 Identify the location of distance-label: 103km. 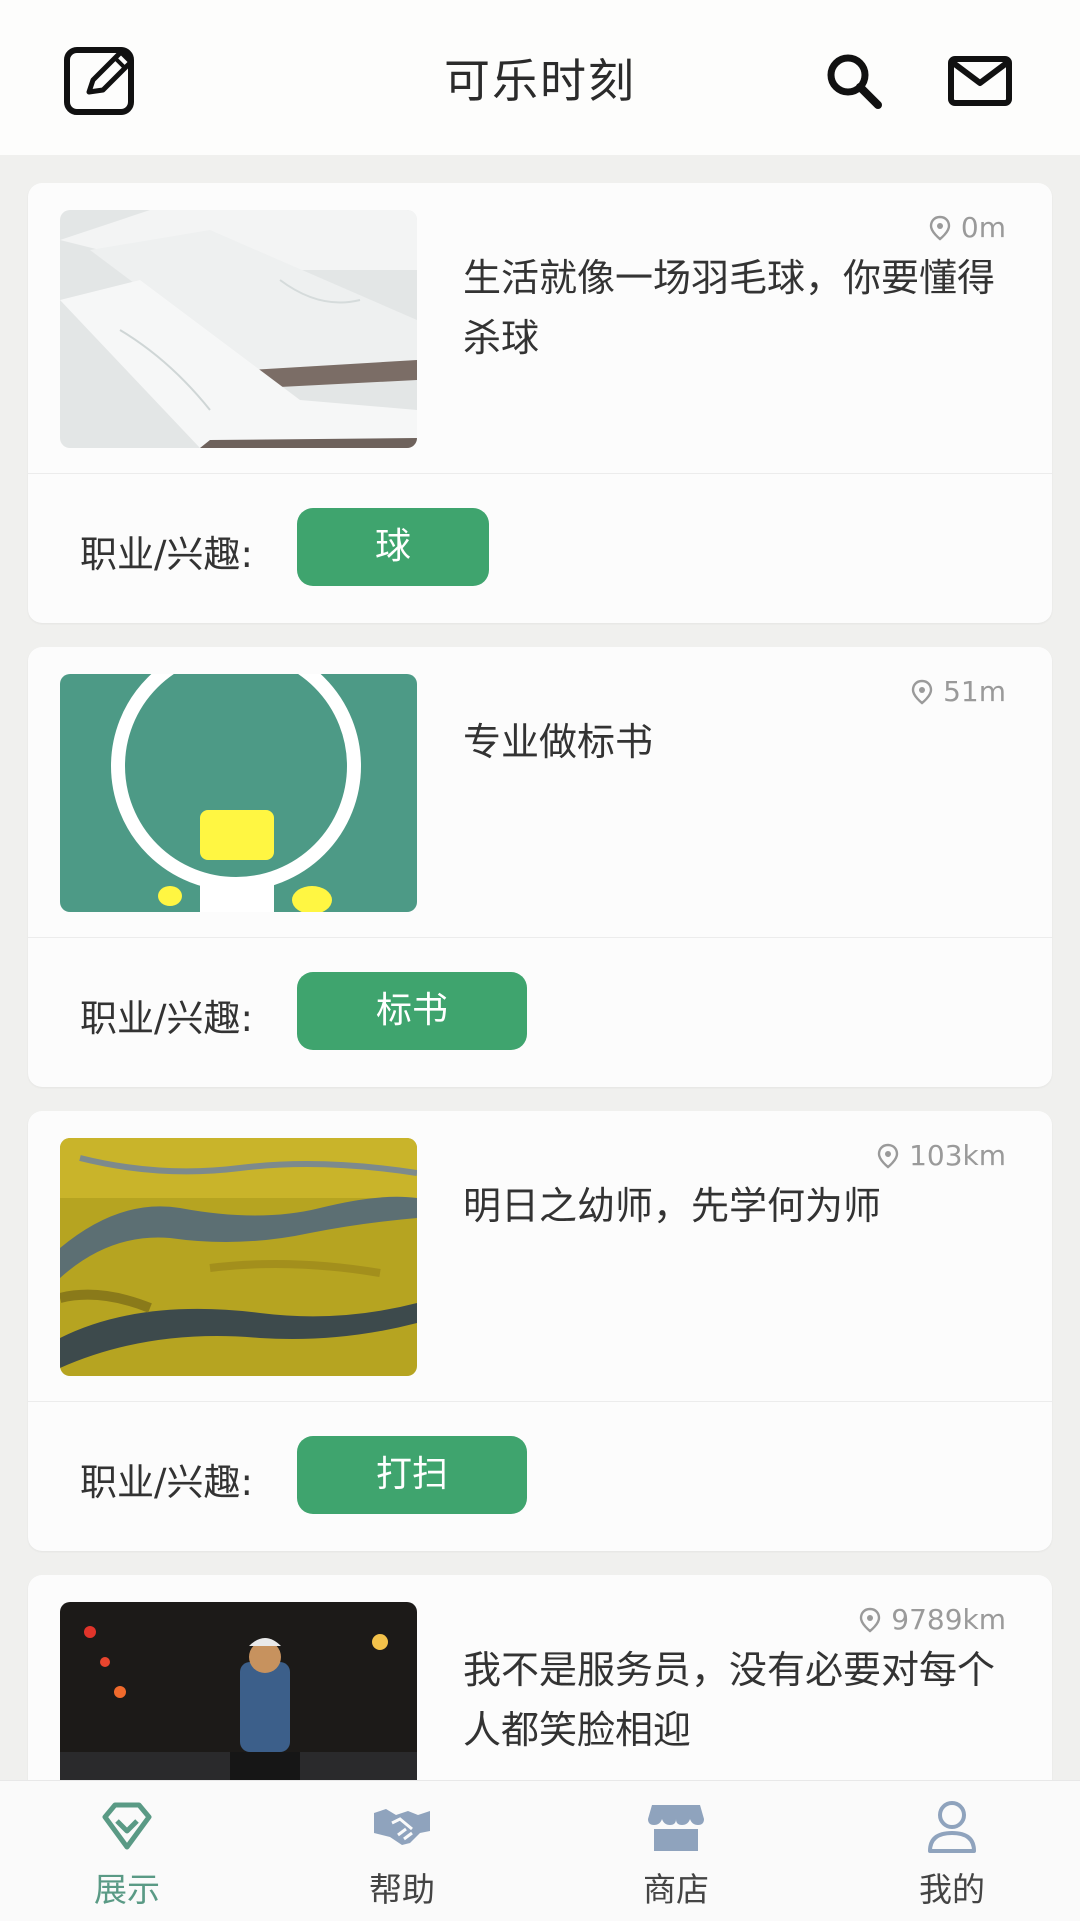
(941, 1155).